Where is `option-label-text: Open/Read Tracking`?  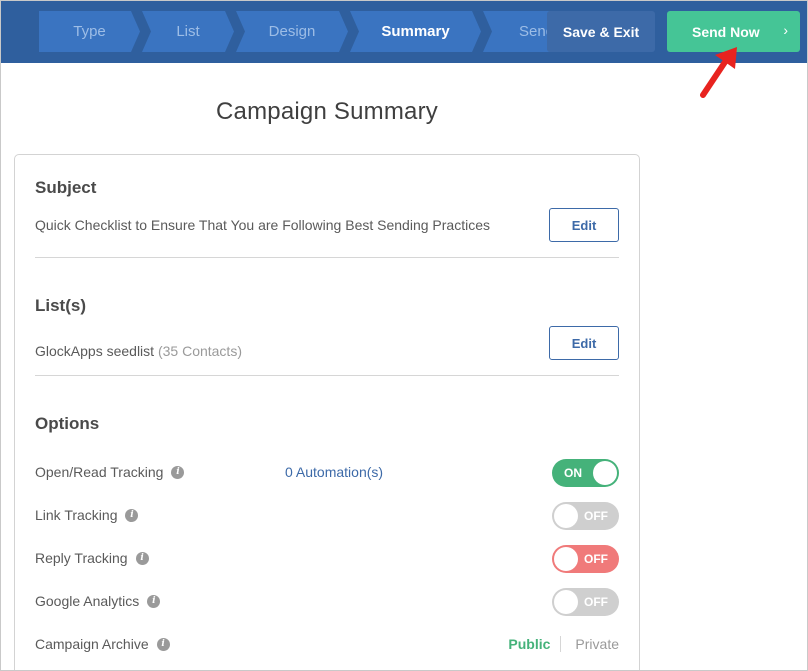 option-label-text: Open/Read Tracking is located at coordinates (99, 472).